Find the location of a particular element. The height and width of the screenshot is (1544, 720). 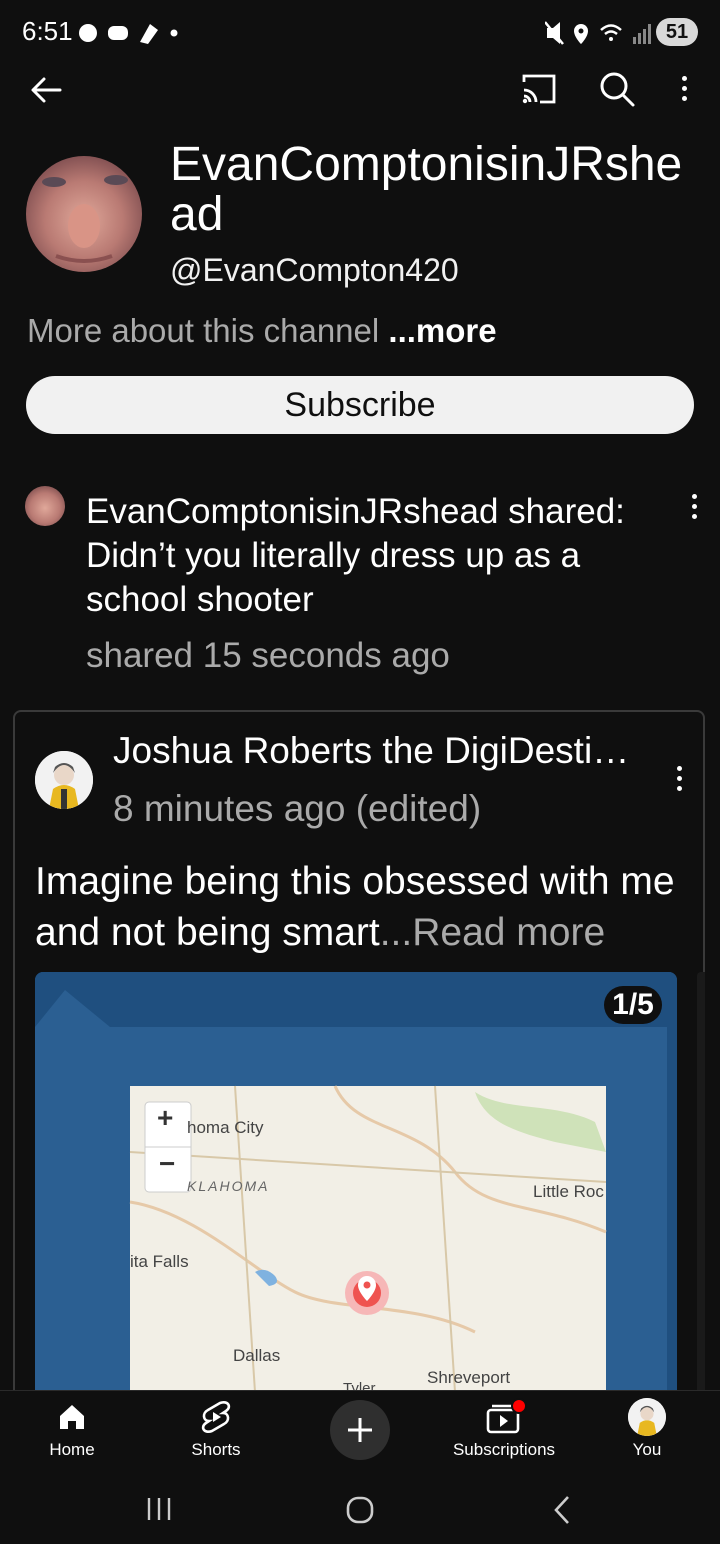

channel-avatar is located at coordinates (84, 214).